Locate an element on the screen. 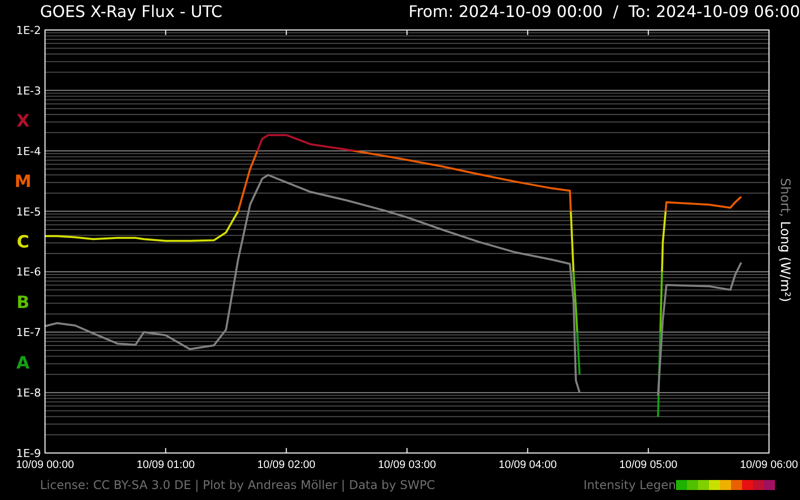 This screenshot has width=800, height=500. x-tick-label: 10/09 03:00 is located at coordinates (407, 464).